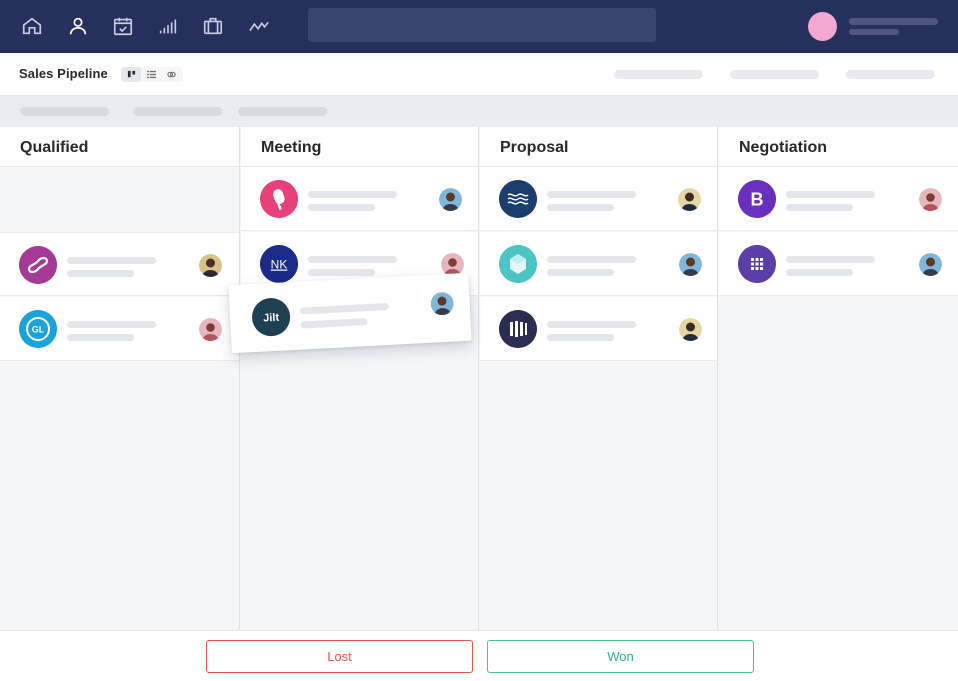 This screenshot has height=681, width=958. What do you see at coordinates (259, 26) in the screenshot?
I see `trend-icon` at bounding box center [259, 26].